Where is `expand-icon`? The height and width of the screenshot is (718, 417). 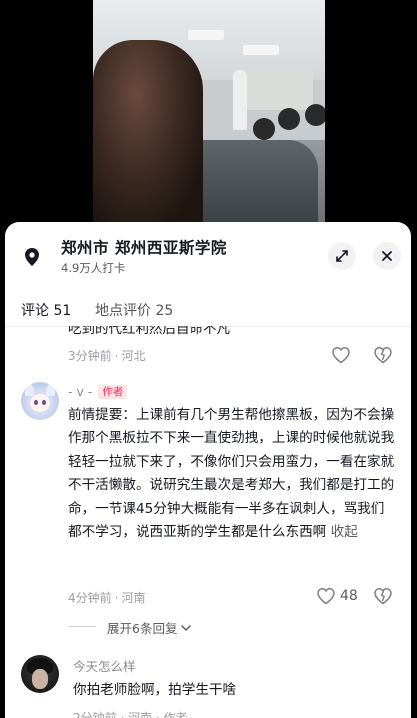
expand-icon is located at coordinates (342, 256).